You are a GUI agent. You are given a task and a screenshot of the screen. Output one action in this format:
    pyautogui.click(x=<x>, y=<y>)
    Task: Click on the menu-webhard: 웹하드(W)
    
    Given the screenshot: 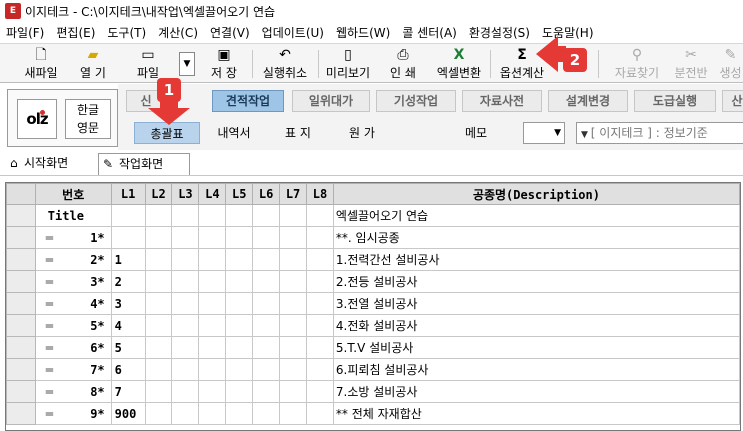 What is the action you would take?
    pyautogui.click(x=363, y=32)
    